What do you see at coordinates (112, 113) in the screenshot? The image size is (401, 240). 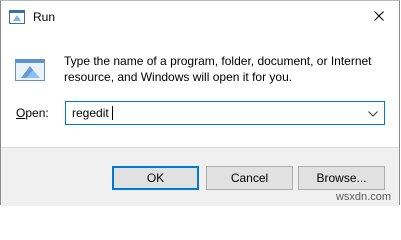 I see `text-caret` at bounding box center [112, 113].